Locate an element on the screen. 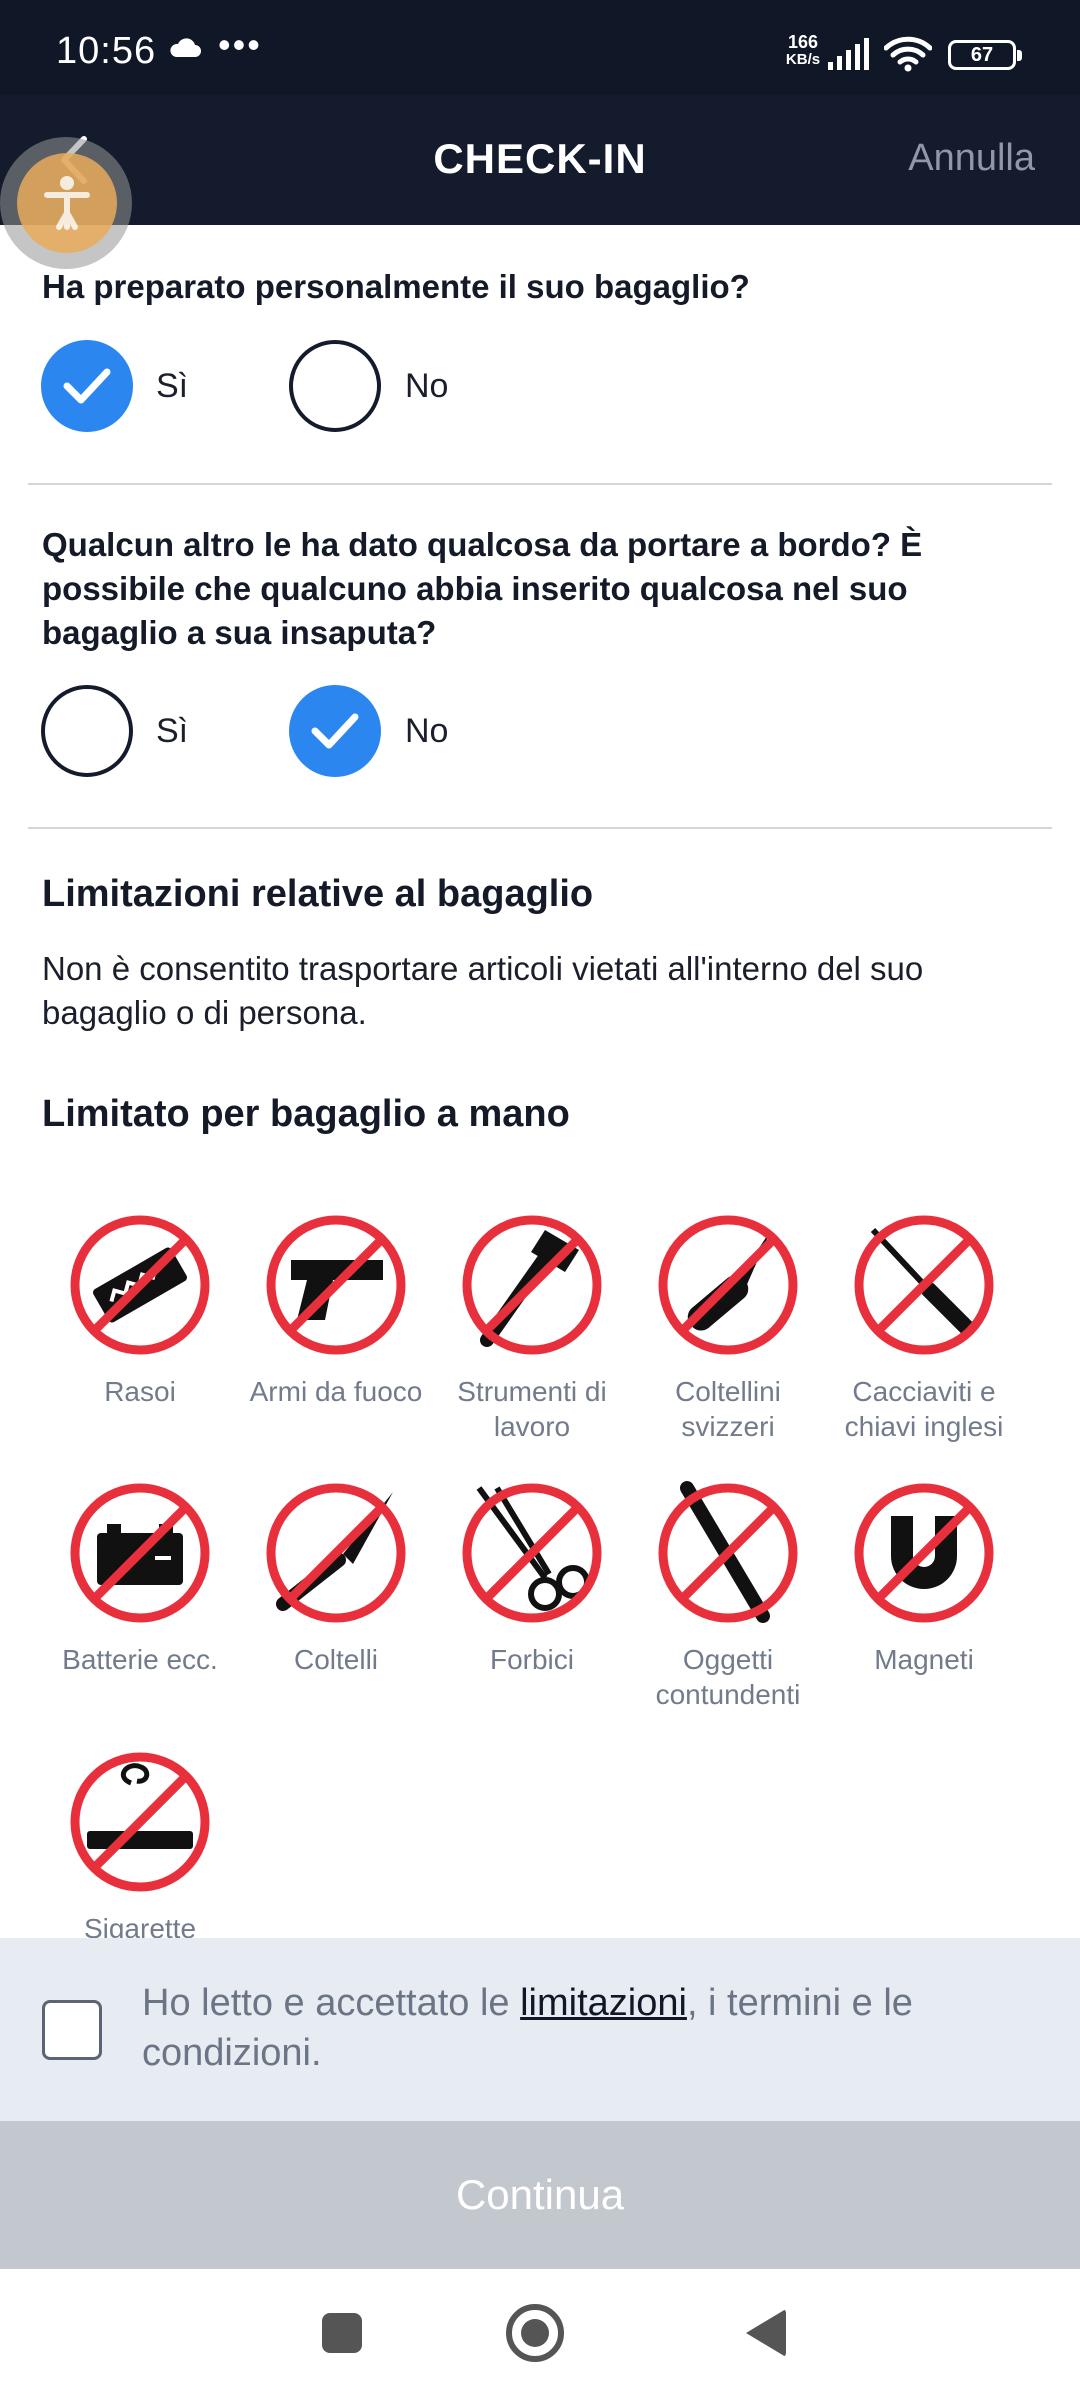  radio-q1-no is located at coordinates (335, 386).